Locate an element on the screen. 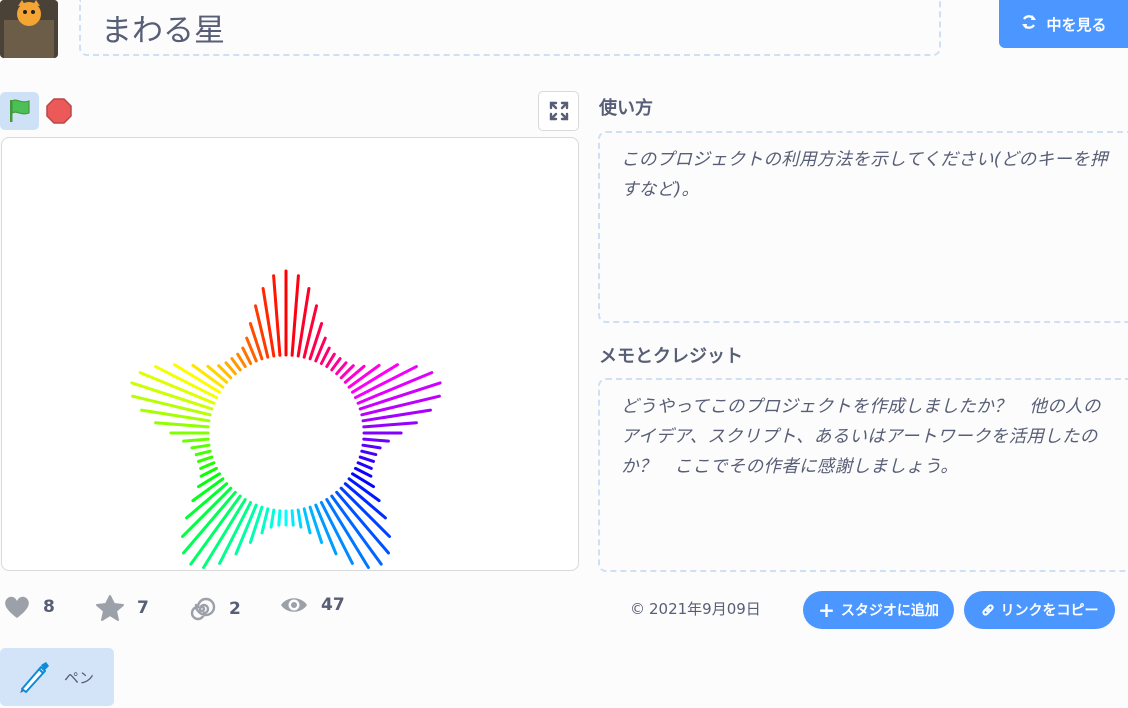  remix-arrows-icon is located at coordinates (1029, 24).